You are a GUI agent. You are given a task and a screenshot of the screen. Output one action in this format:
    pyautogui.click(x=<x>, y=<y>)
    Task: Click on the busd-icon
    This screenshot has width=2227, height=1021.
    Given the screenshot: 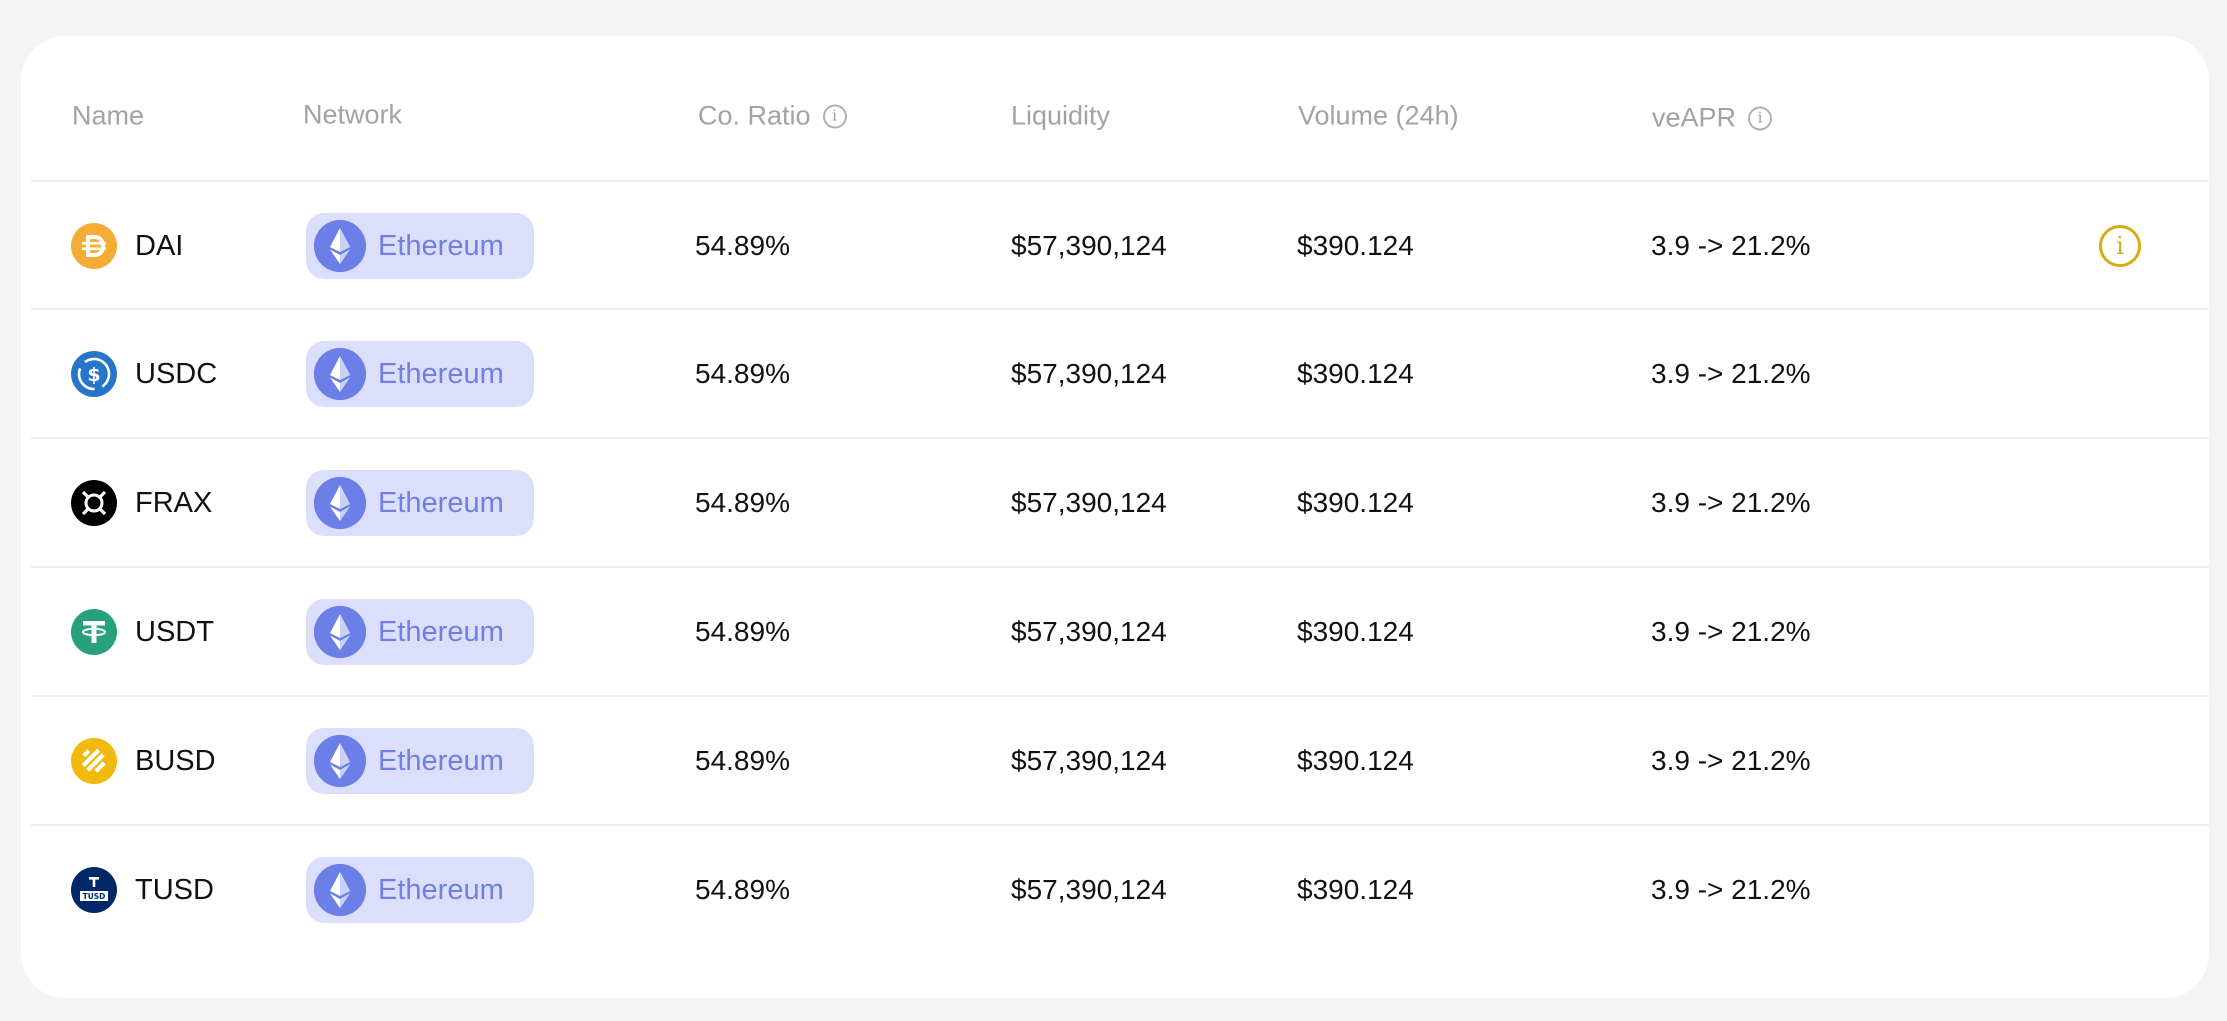 What is the action you would take?
    pyautogui.click(x=94, y=761)
    